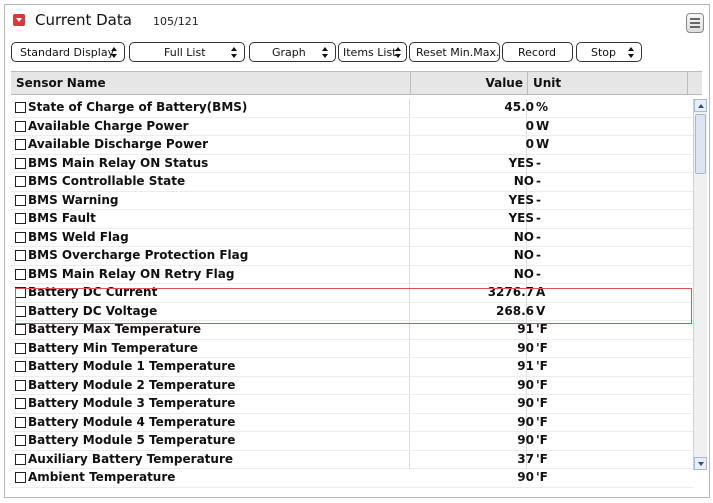 This screenshot has width=713, height=503. Describe the element at coordinates (352, 460) in the screenshot. I see `table-row: Auxiliary Battery Temperature 37 'F` at that location.